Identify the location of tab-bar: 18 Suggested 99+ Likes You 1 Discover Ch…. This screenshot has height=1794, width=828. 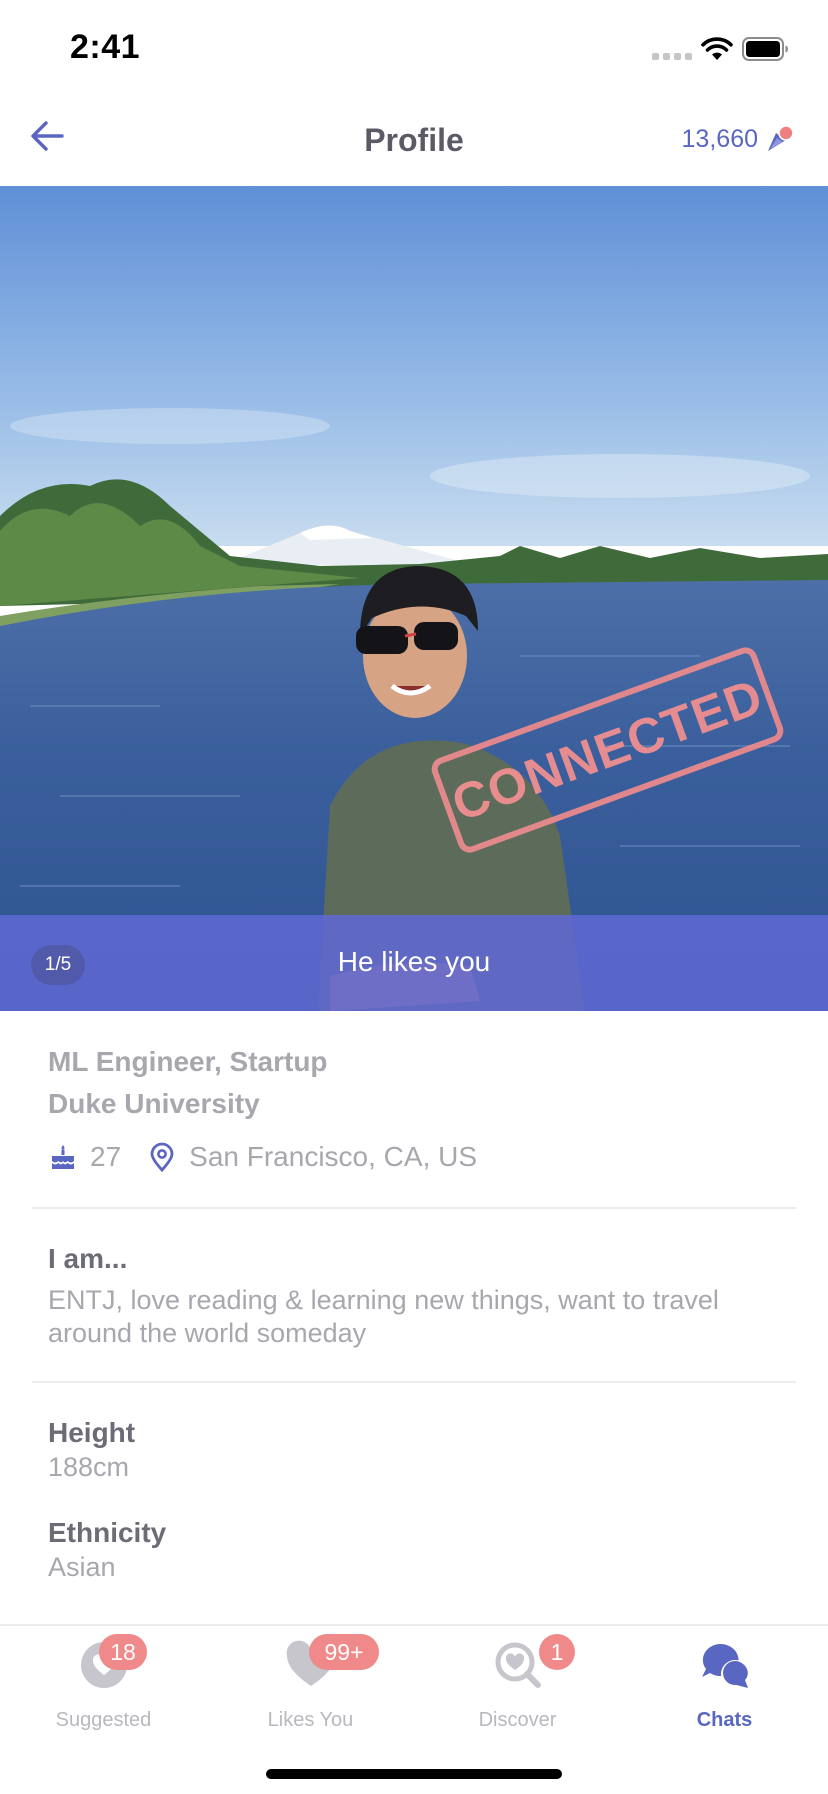
(414, 1709).